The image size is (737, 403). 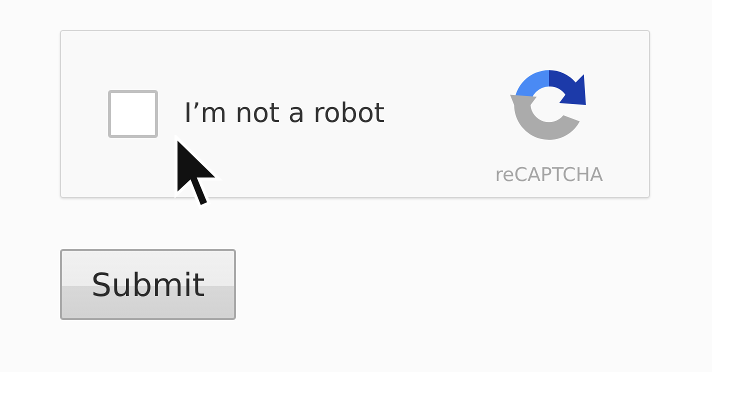 I want to click on checkbox, so click(x=133, y=114).